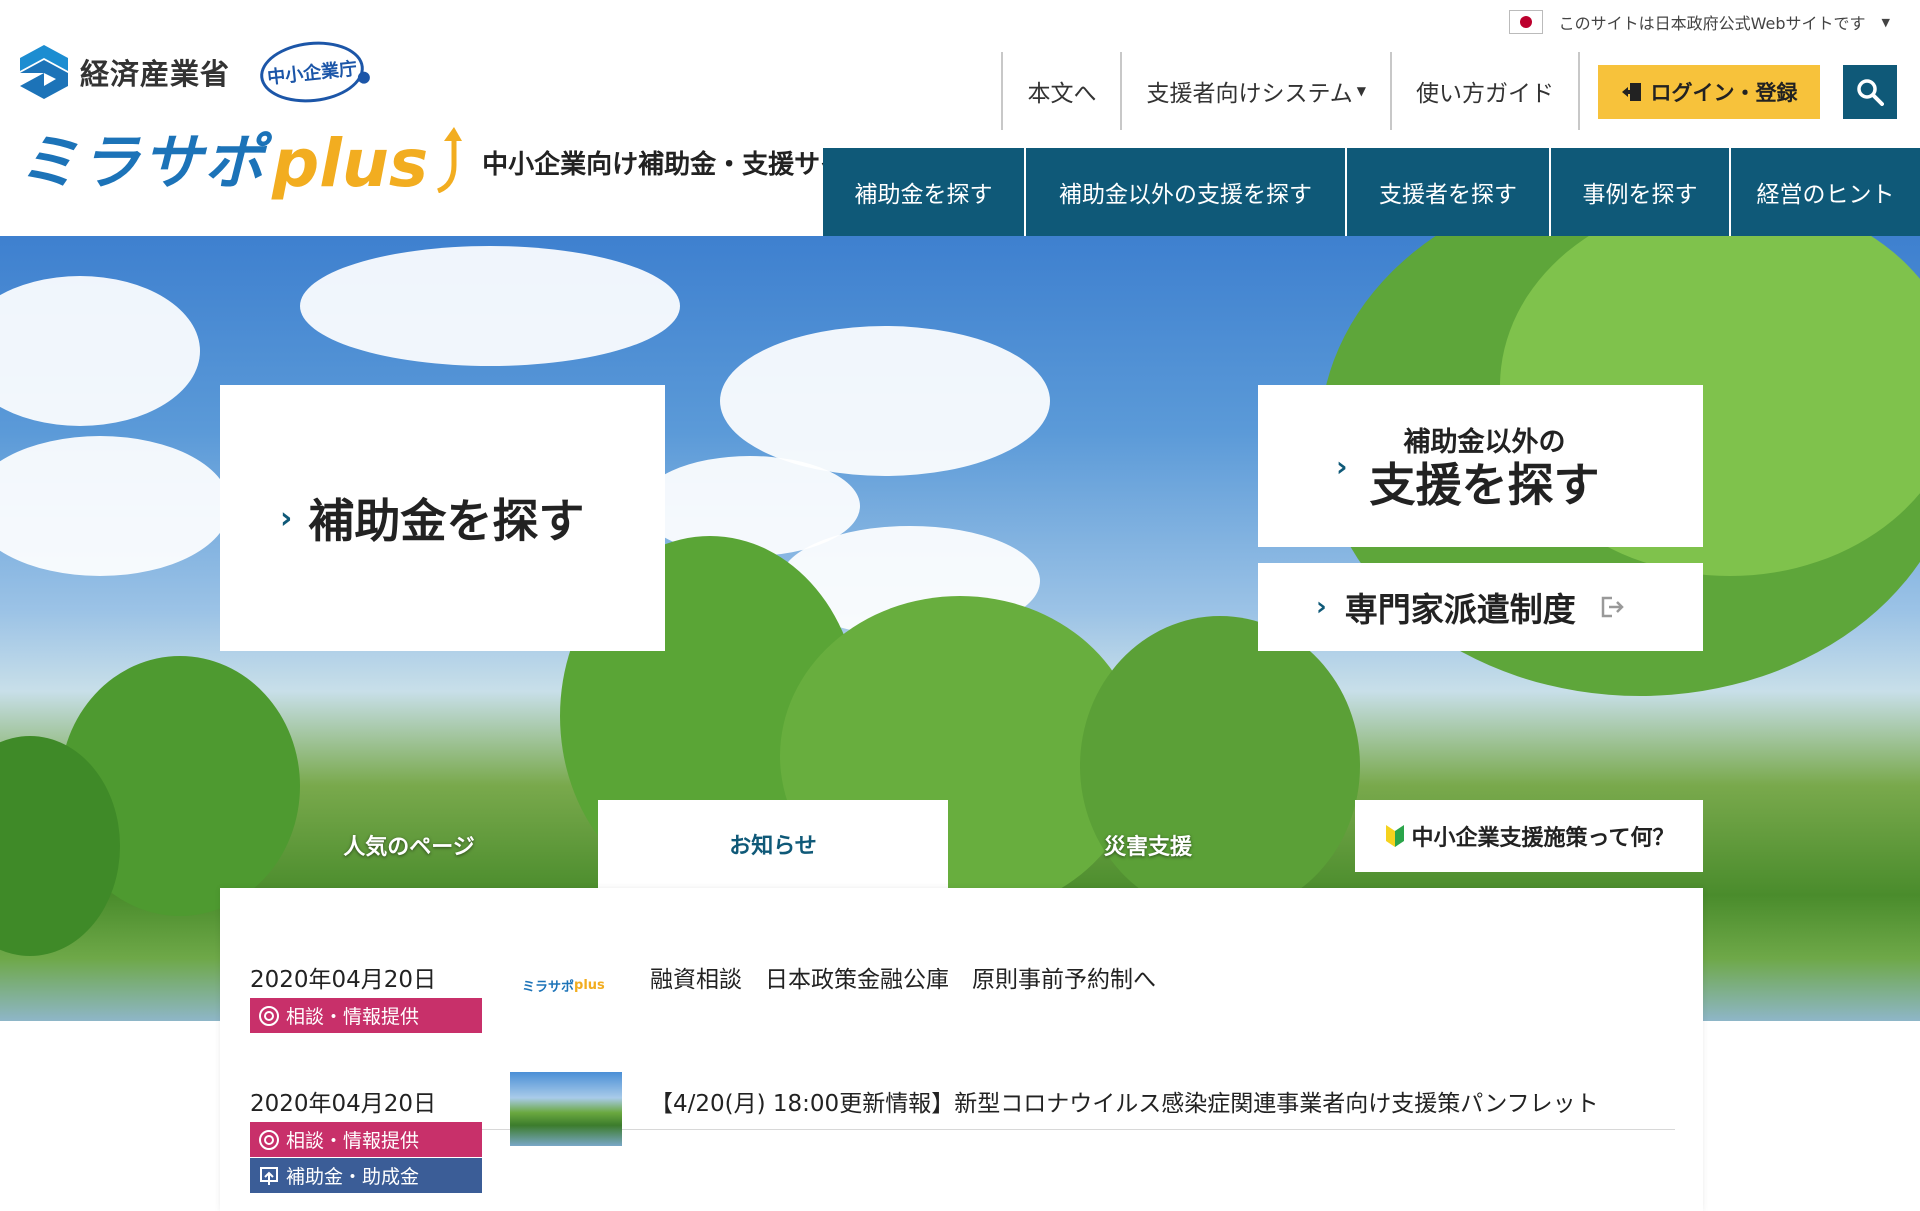 The height and width of the screenshot is (1211, 1920). I want to click on skip-to-content-link: 本文へ, so click(1060, 91).